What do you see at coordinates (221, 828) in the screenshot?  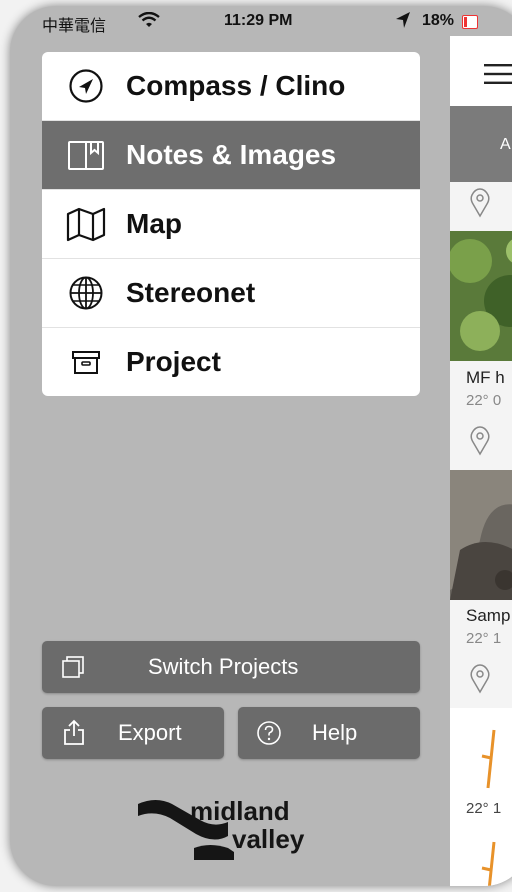 I see `midland-valley-logo: midland valley` at bounding box center [221, 828].